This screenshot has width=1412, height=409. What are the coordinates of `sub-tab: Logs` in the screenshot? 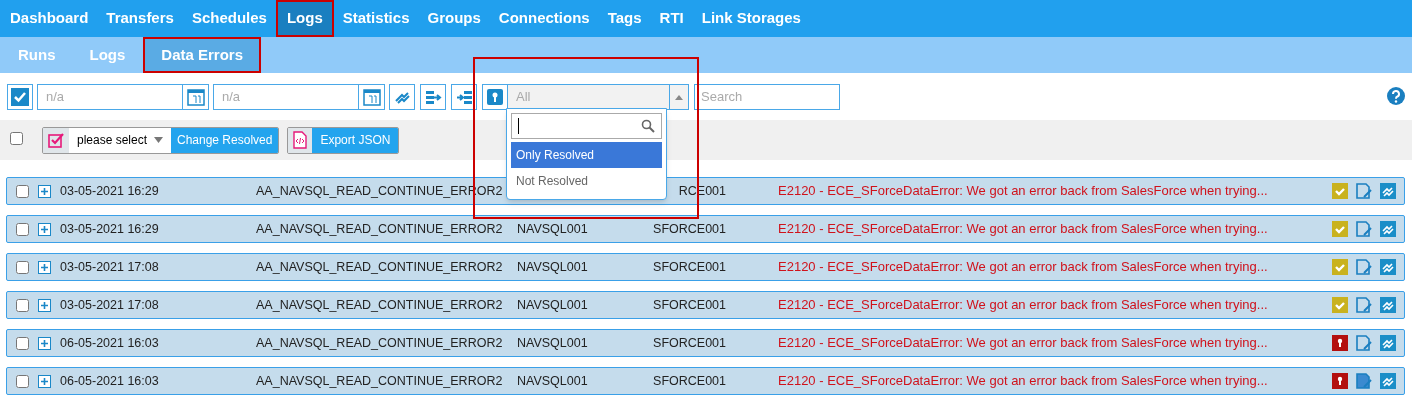 It's located at (107, 55).